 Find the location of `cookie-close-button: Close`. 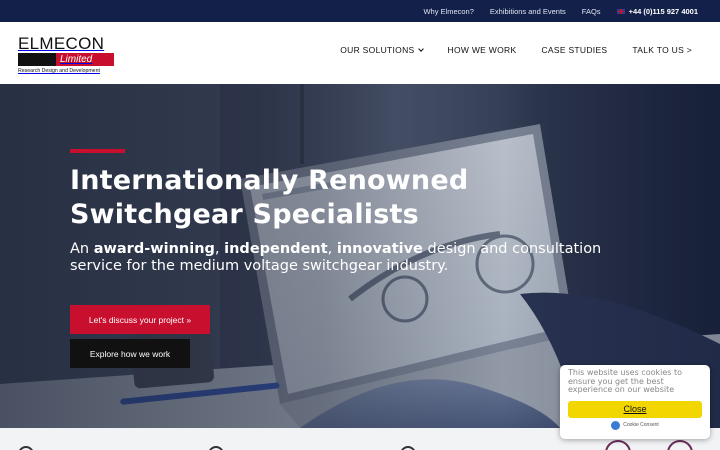

cookie-close-button: Close is located at coordinates (635, 409).